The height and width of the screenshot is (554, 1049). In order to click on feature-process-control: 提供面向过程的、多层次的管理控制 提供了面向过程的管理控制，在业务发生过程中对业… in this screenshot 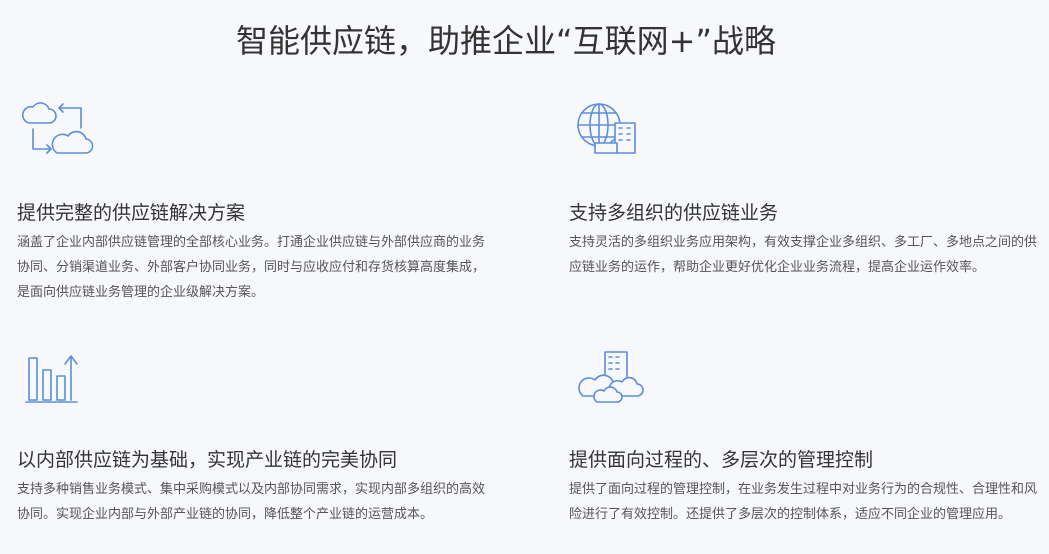, I will do `click(809, 433)`.